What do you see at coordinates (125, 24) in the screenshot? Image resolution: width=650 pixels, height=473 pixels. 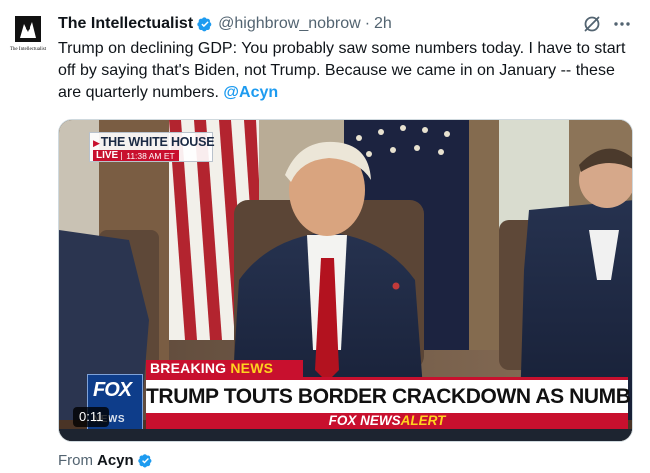 I see `author-name: The Intellectualist` at bounding box center [125, 24].